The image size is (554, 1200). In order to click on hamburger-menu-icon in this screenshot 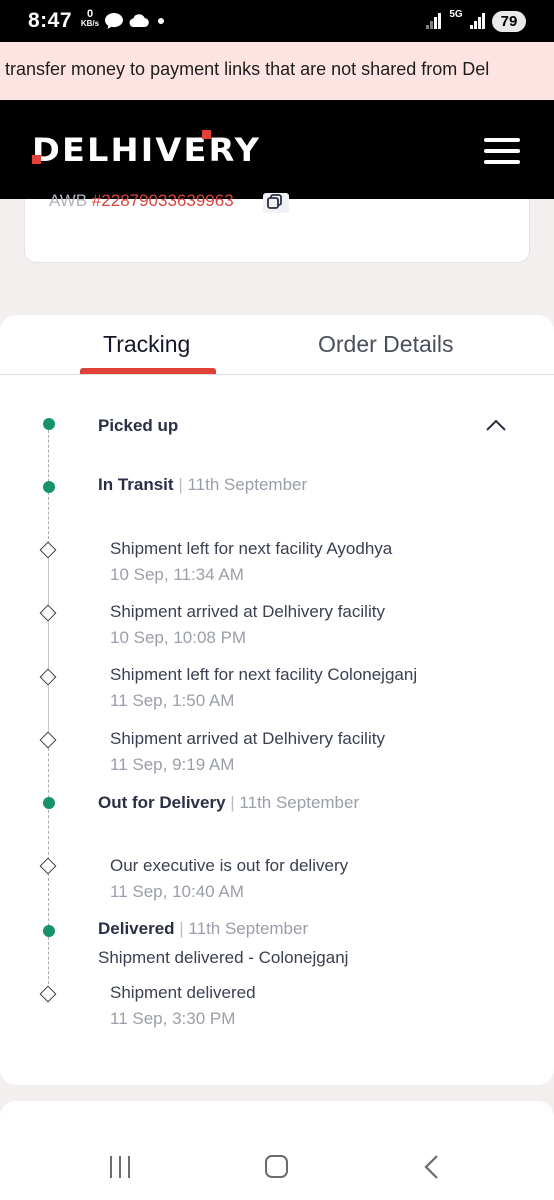, I will do `click(502, 151)`.